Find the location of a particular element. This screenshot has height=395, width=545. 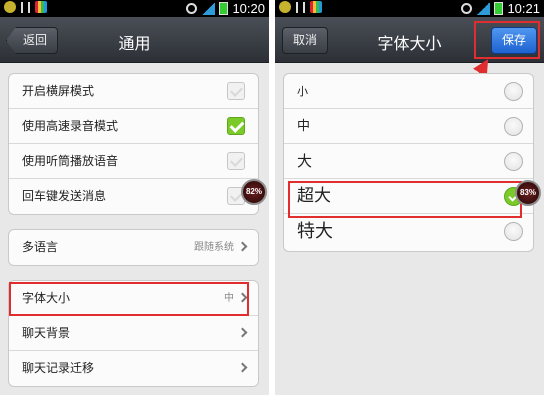

setting-chat-background: 聊天背景 is located at coordinates (133, 333).